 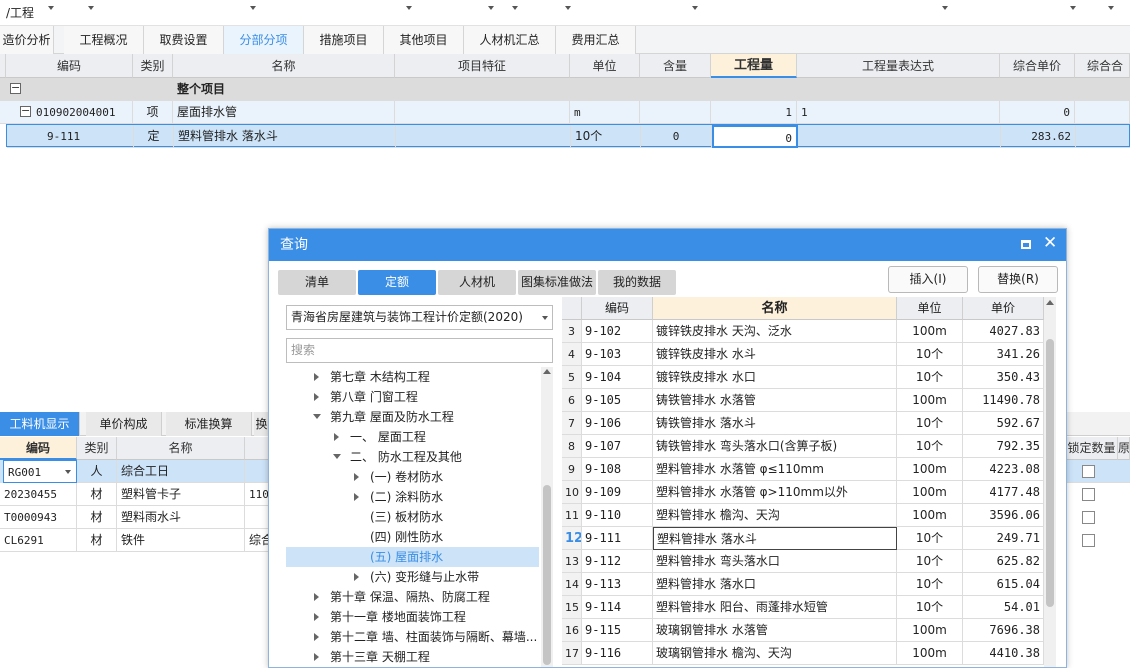 I want to click on tab-atlas: 图集标准做法, so click(x=557, y=282).